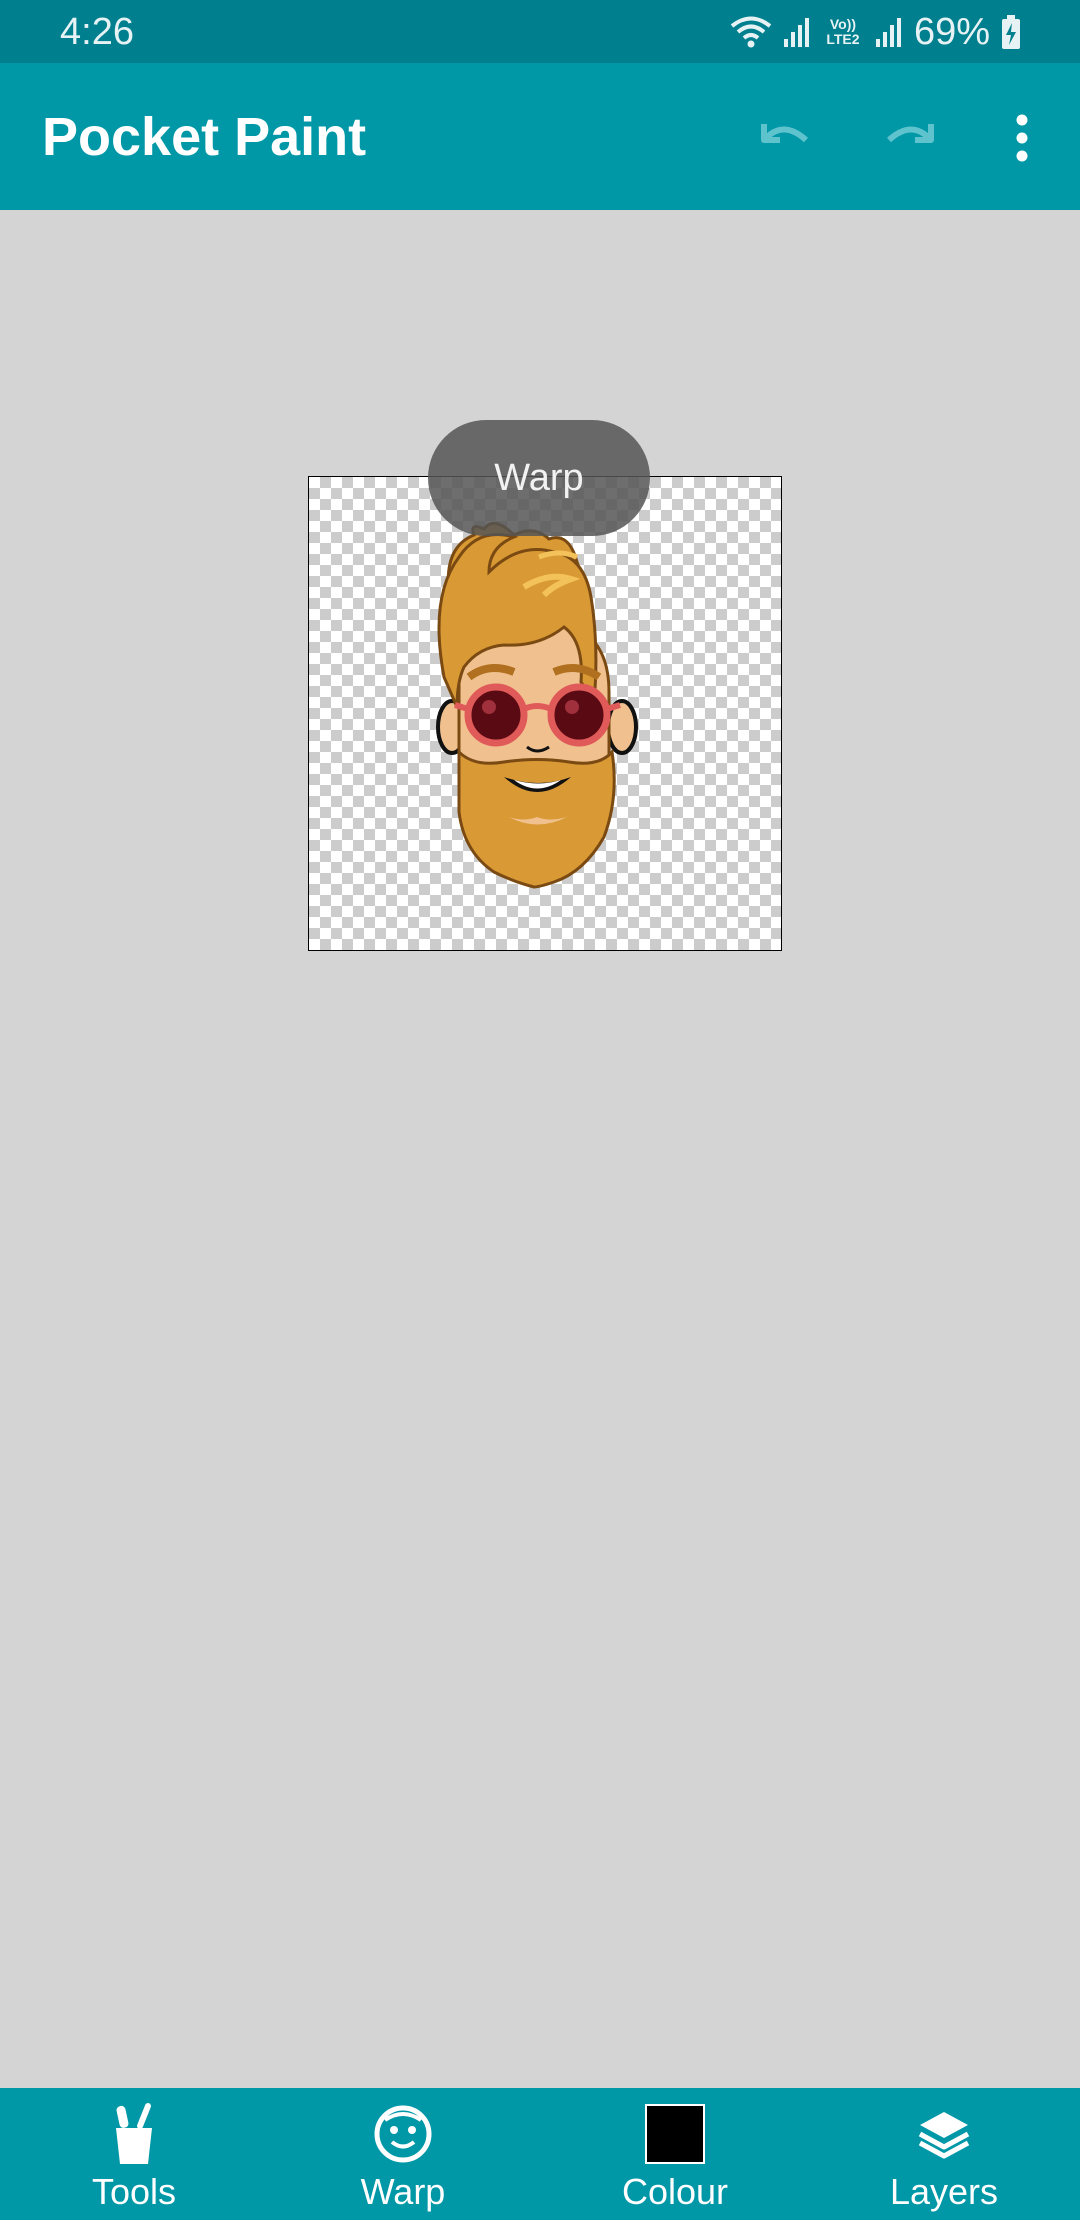 The height and width of the screenshot is (2220, 1080). Describe the element at coordinates (951, 31) in the screenshot. I see `battery-percent: 69%` at that location.